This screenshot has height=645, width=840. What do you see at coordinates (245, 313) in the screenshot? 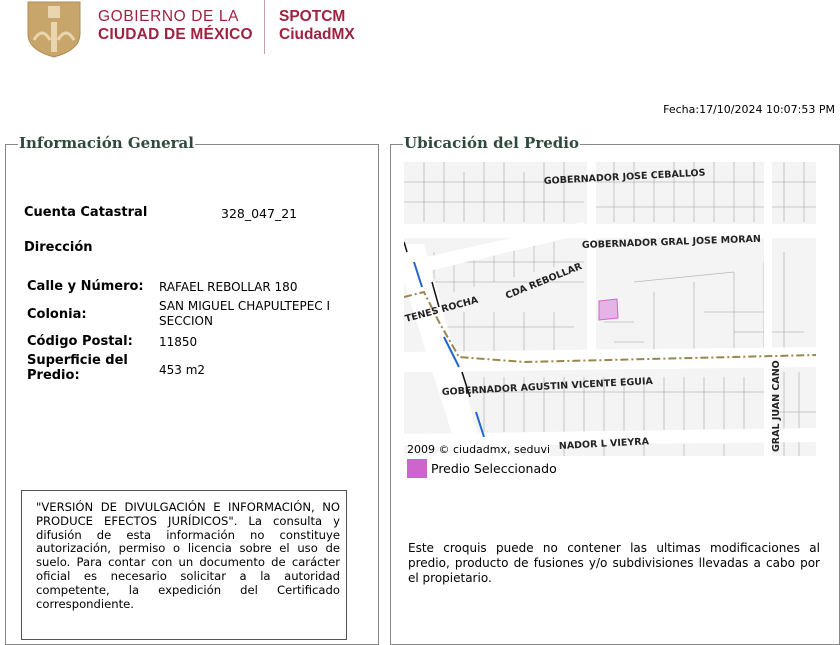
I see `colonia-value: SAN MIGUEL CHAPULTEPEC I SECCION` at bounding box center [245, 313].